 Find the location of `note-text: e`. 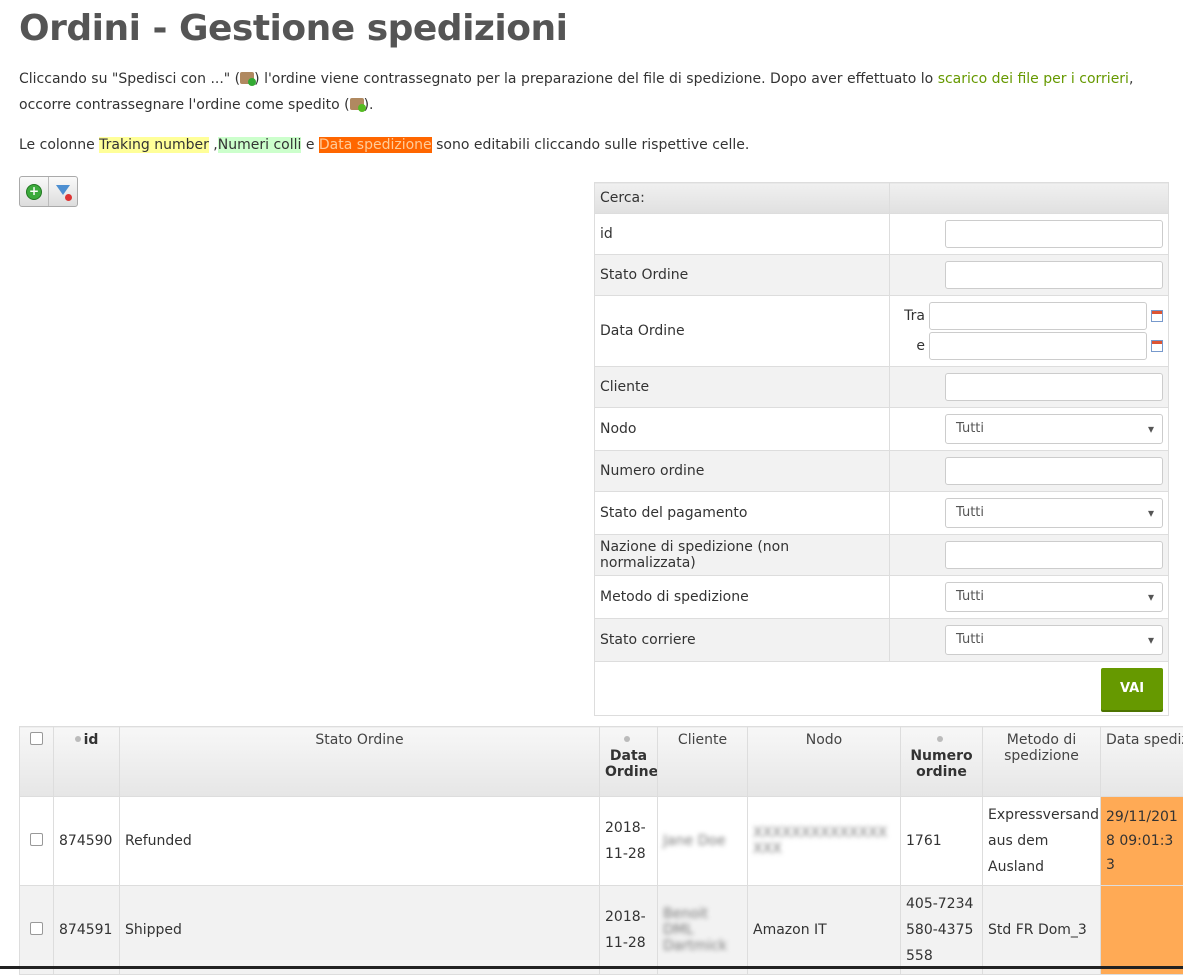

note-text: e is located at coordinates (310, 145).